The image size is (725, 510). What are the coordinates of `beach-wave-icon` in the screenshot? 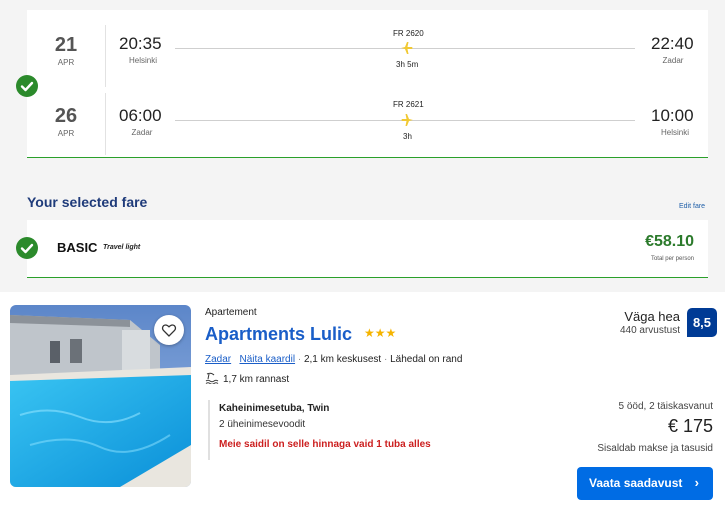 It's located at (212, 378).